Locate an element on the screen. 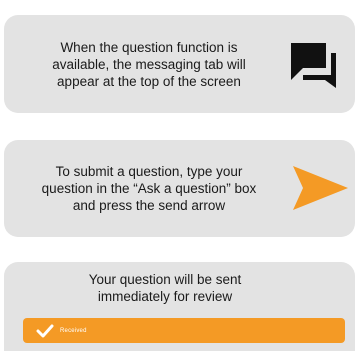 The image size is (355, 351). checkmark-icon is located at coordinates (45, 330).